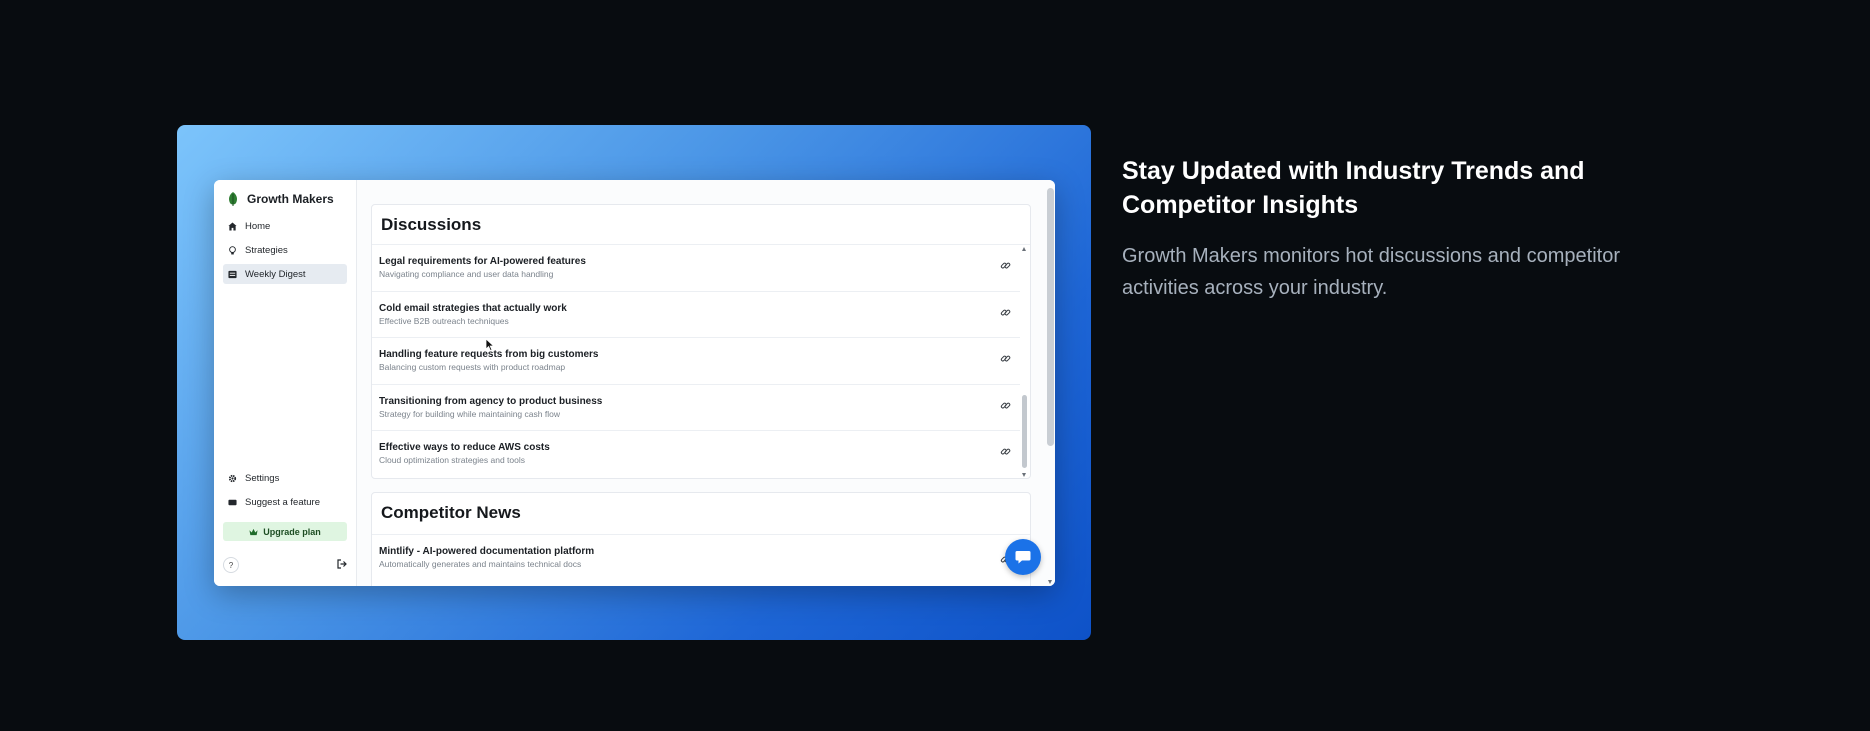 This screenshot has width=1870, height=731. I want to click on newspaper-icon, so click(232, 274).